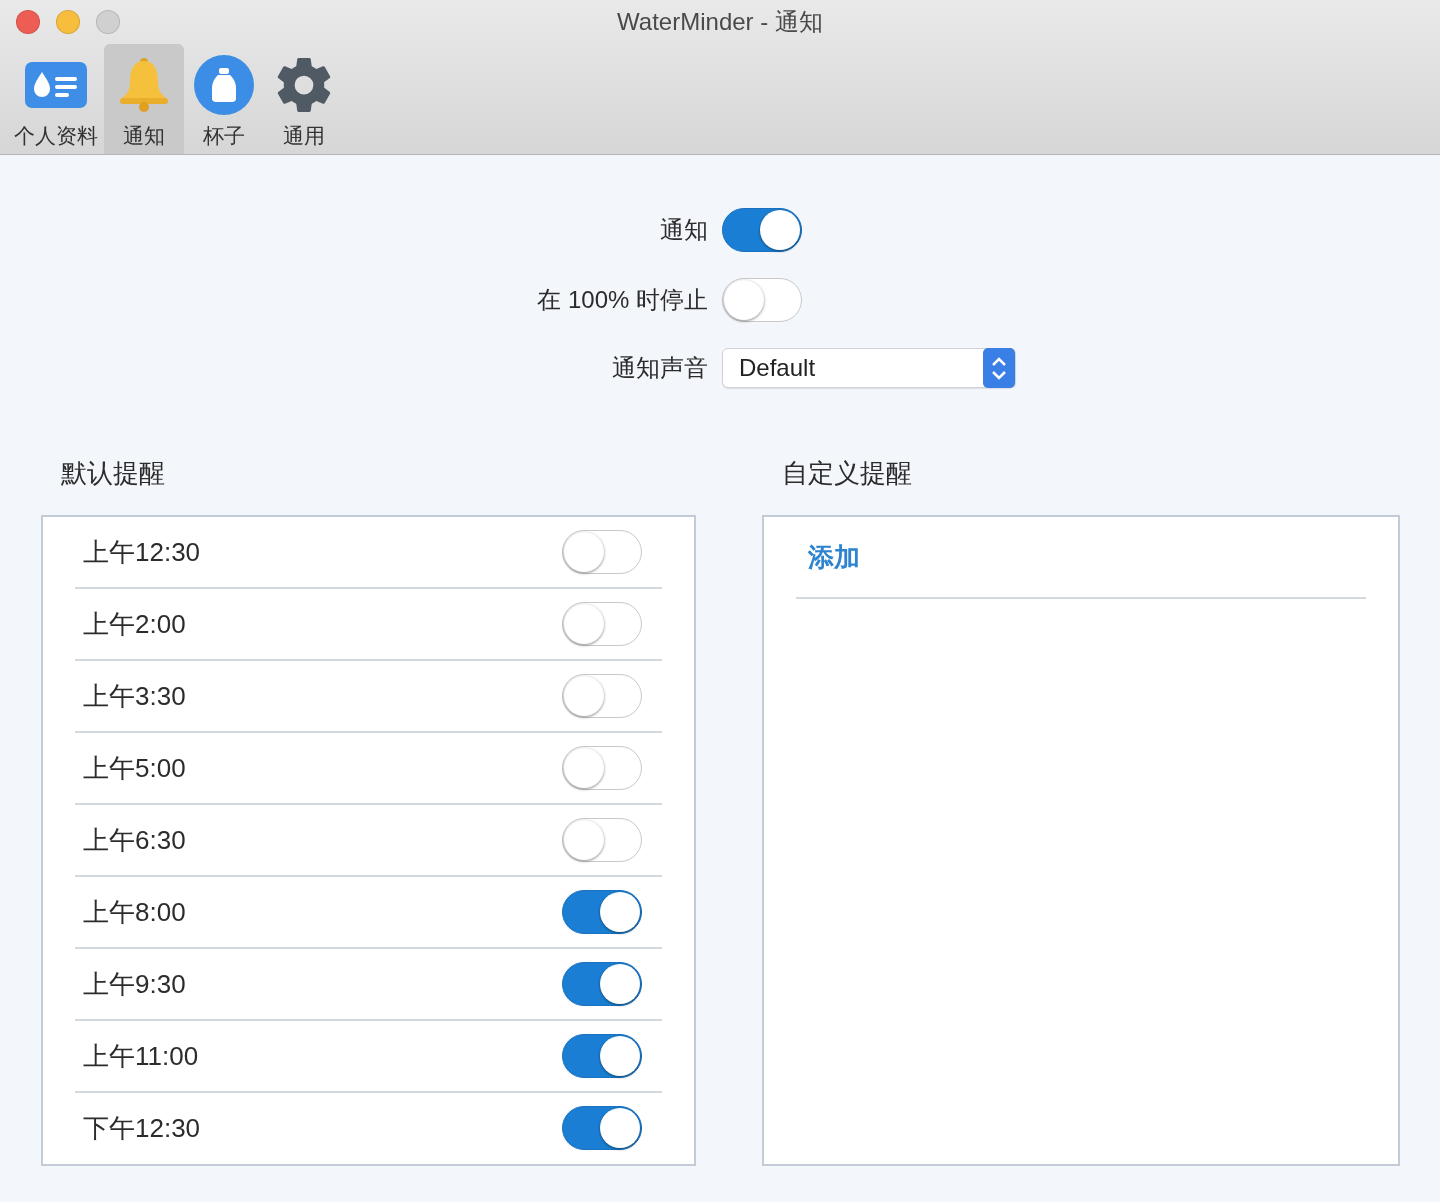 This screenshot has height=1202, width=1440. I want to click on sound-select: Default, so click(869, 368).